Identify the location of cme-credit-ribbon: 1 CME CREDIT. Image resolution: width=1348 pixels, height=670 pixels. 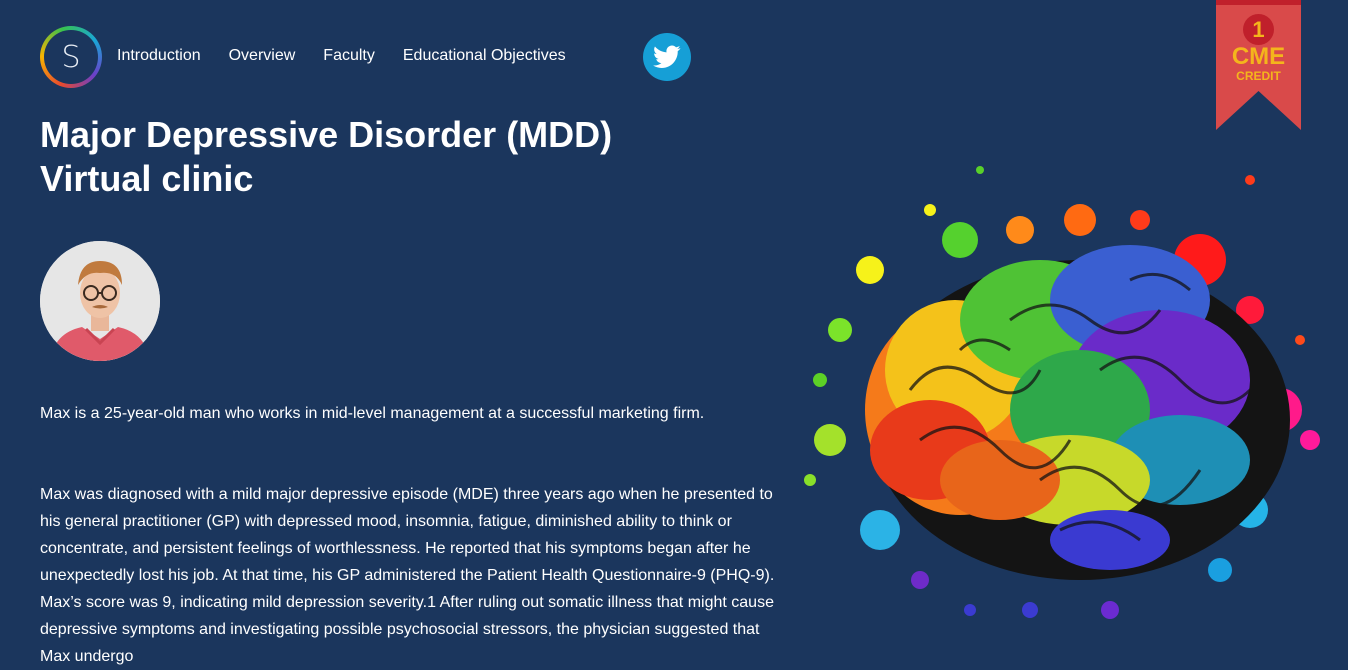
(1258, 65).